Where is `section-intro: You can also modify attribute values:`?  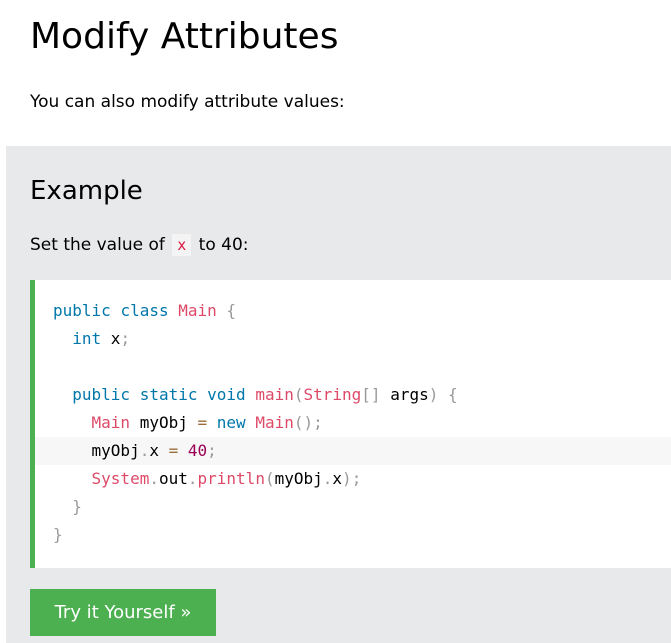
section-intro: You can also modify attribute values: is located at coordinates (187, 102).